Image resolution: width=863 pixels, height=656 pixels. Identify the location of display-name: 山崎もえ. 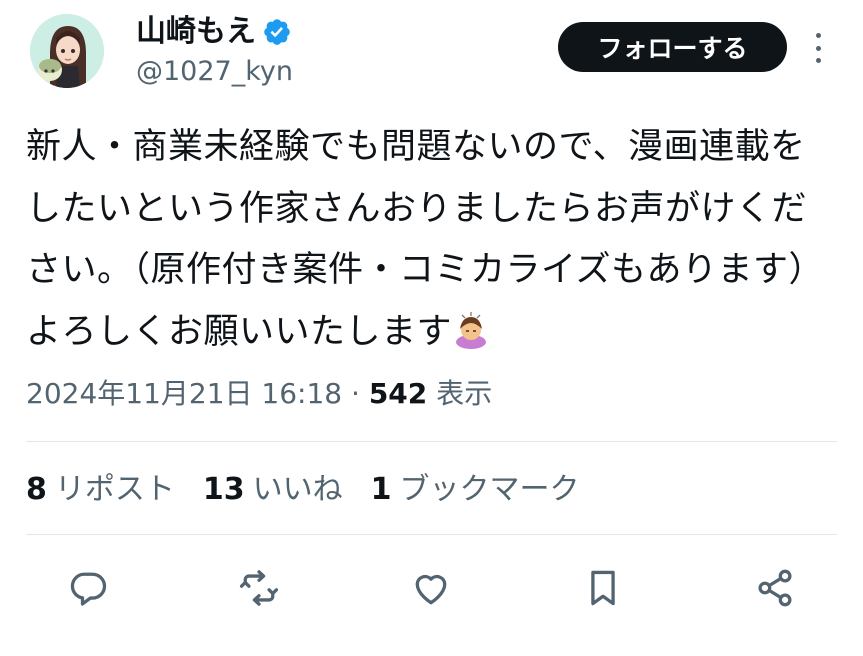
(196, 32).